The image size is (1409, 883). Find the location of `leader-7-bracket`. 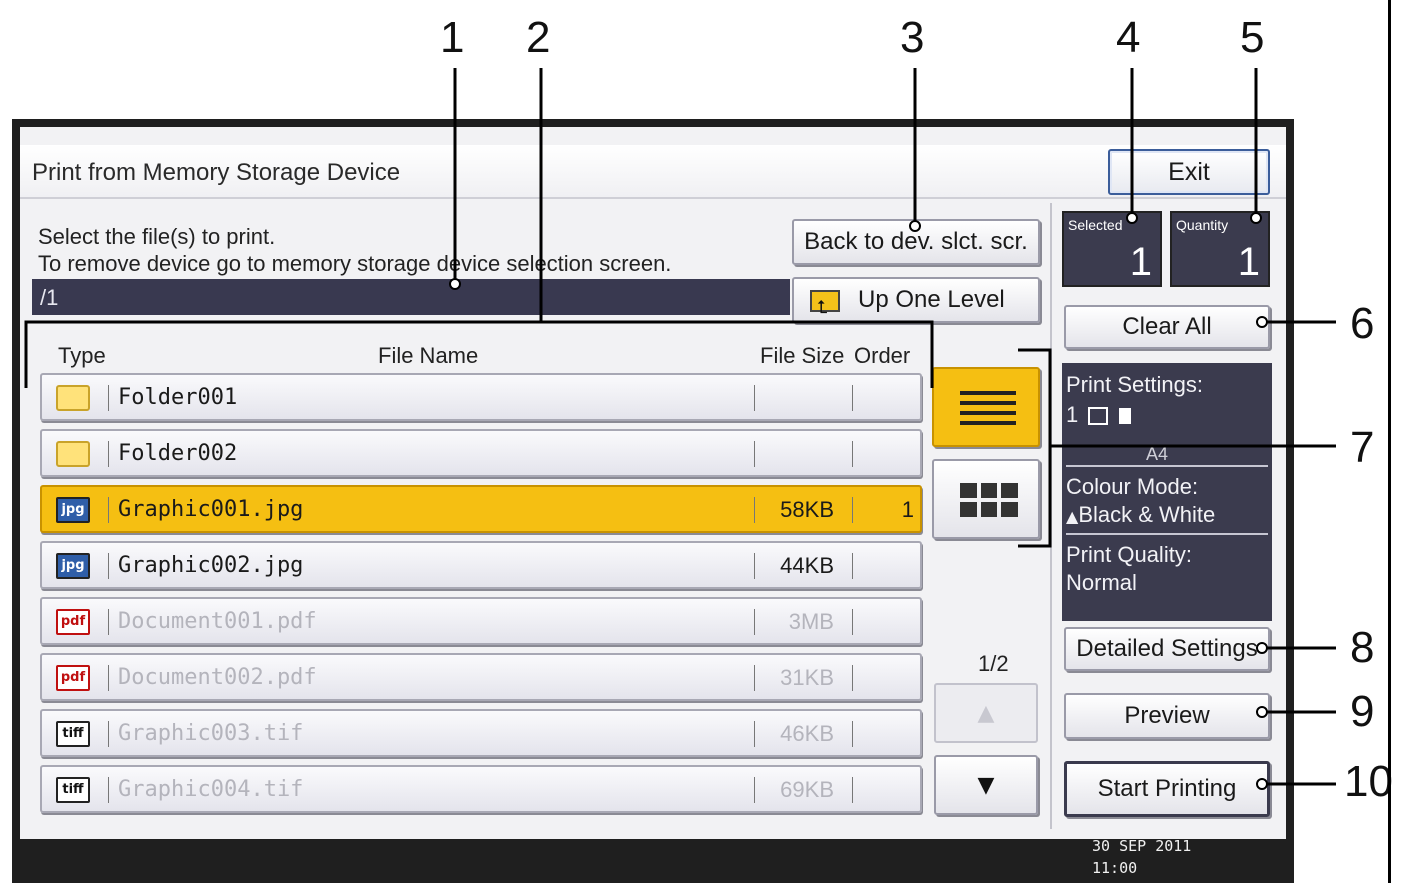

leader-7-bracket is located at coordinates (1035, 448).